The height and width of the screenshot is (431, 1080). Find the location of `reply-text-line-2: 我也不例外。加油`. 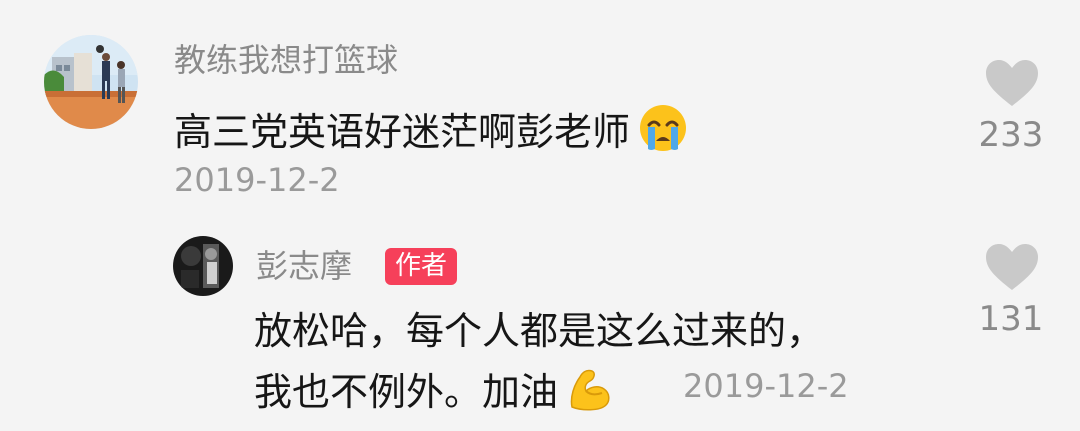

reply-text-line-2: 我也不例外。加油 is located at coordinates (434, 392).